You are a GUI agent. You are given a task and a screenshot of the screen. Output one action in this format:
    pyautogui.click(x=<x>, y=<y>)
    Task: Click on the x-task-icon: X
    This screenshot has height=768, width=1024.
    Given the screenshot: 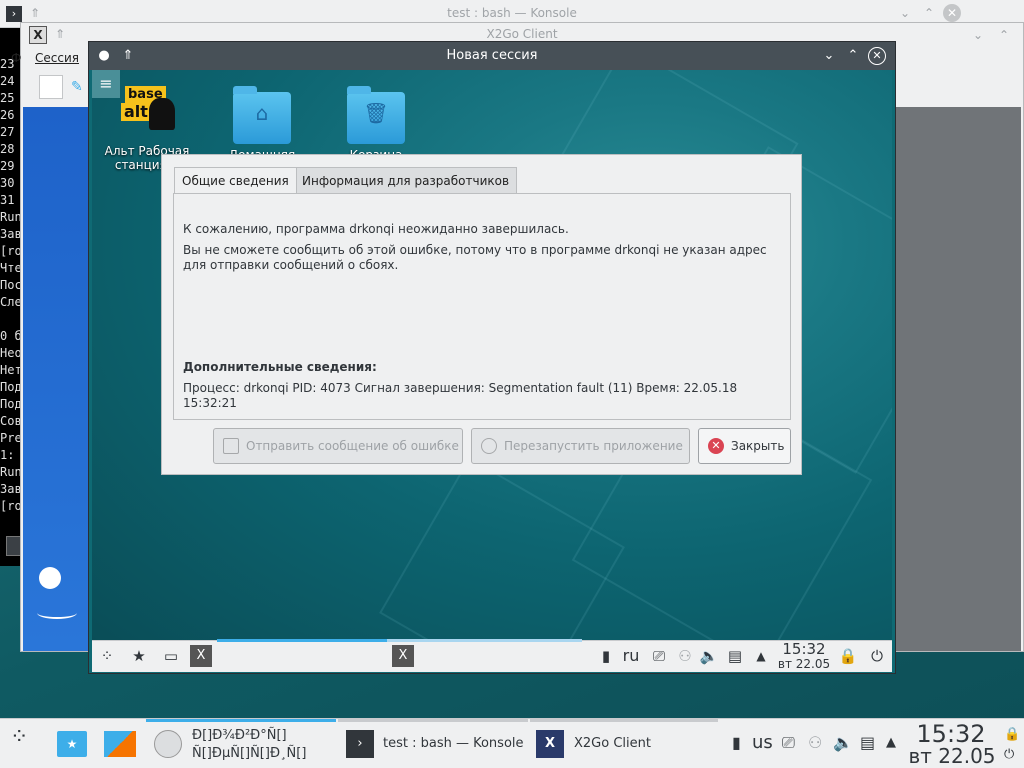 What is the action you would take?
    pyautogui.click(x=403, y=656)
    